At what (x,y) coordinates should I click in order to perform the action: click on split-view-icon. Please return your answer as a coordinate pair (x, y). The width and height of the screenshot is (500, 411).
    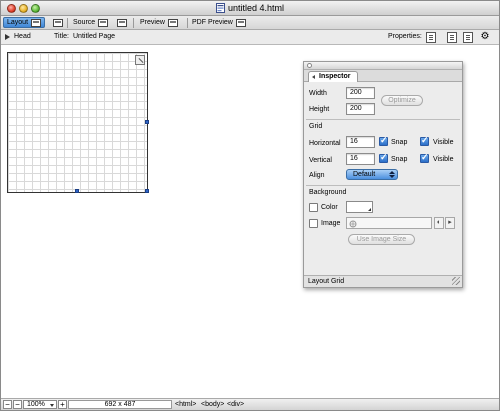
    Looking at the image, I should click on (58, 23).